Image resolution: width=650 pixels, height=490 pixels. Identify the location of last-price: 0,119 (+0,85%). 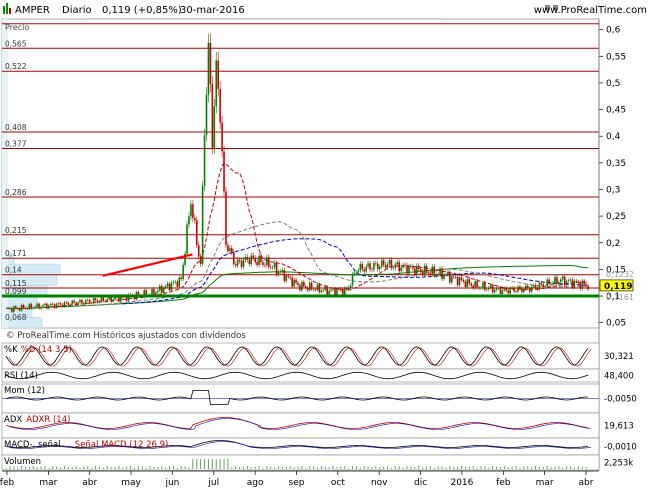
(142, 10).